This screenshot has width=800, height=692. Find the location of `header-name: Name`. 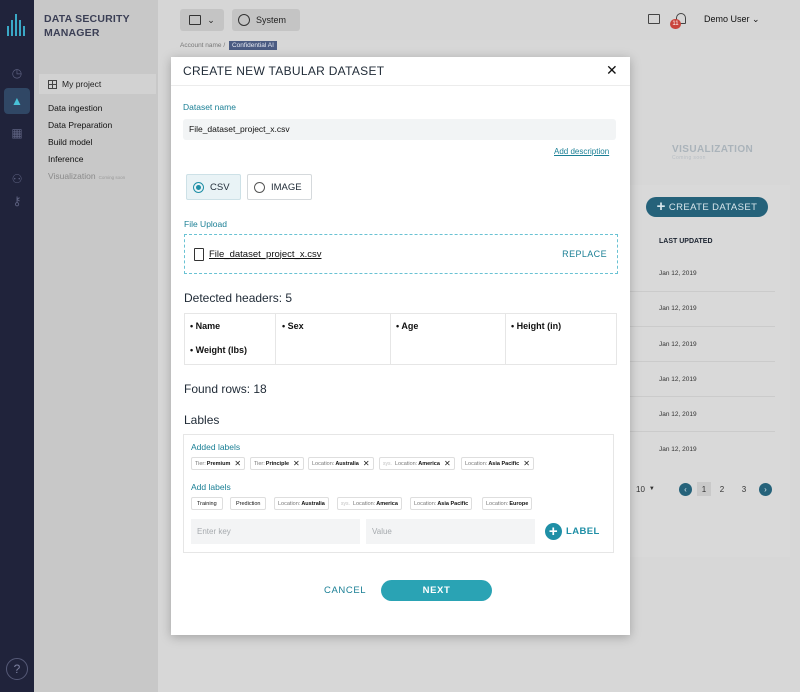

header-name: Name is located at coordinates (208, 326).